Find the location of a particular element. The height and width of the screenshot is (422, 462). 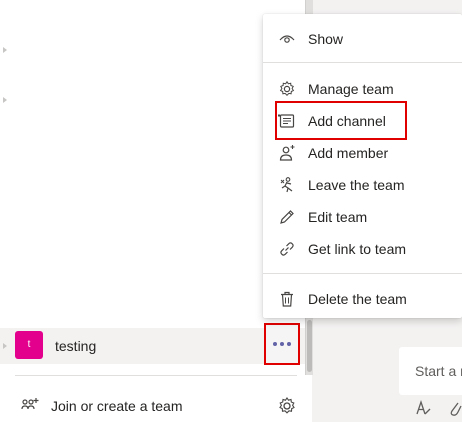

menu-label-get-link: Get link to team is located at coordinates (357, 249).